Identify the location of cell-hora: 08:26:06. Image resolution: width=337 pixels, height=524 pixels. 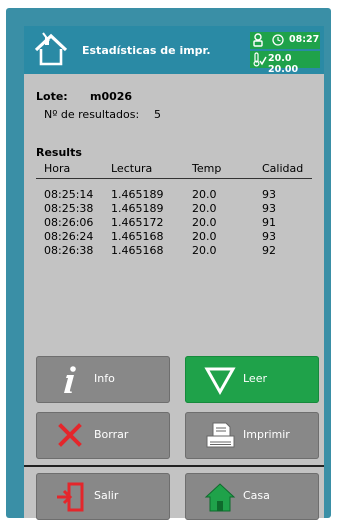
(69, 222).